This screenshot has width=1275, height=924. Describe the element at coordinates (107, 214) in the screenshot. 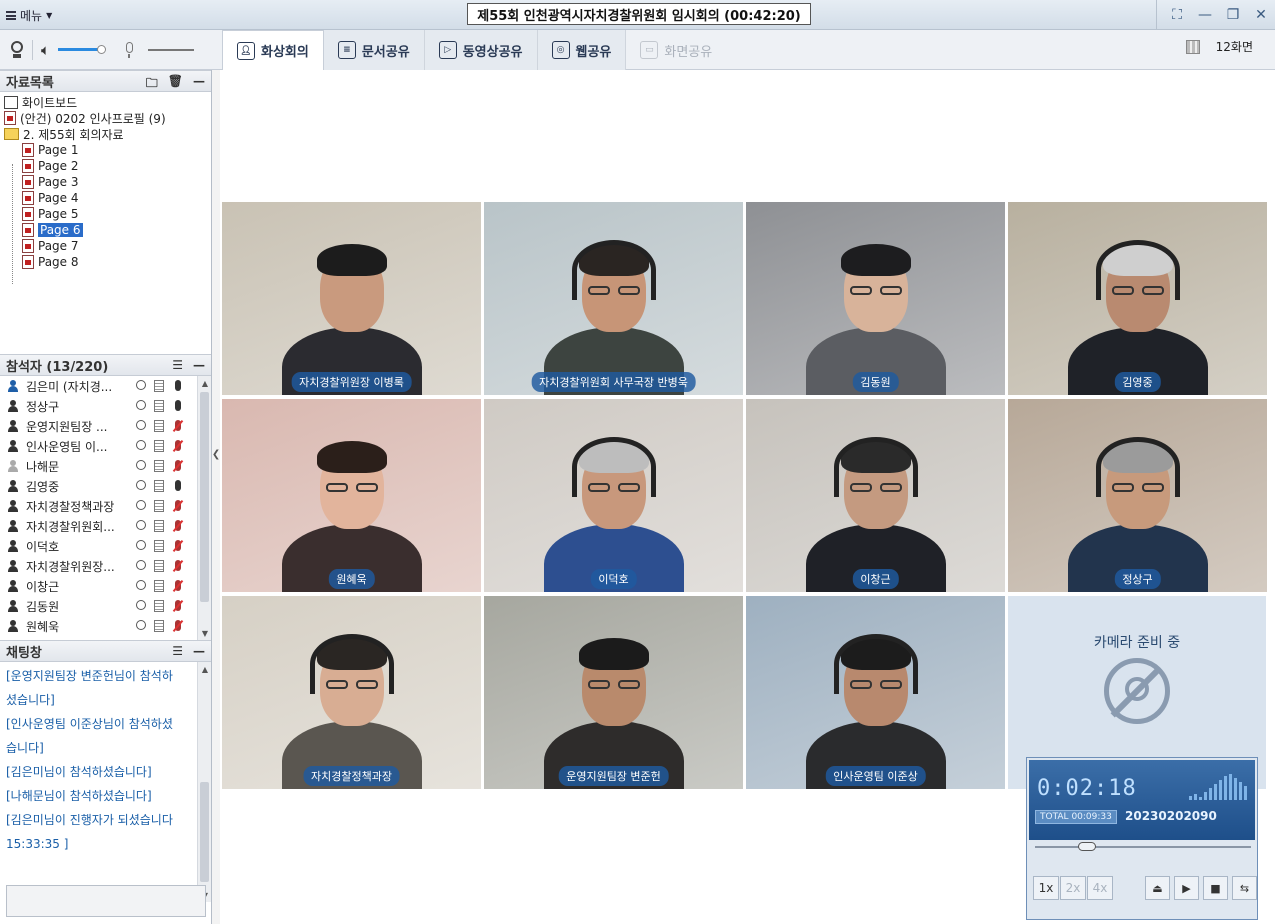

I see `doc-page-item: Page 5` at that location.